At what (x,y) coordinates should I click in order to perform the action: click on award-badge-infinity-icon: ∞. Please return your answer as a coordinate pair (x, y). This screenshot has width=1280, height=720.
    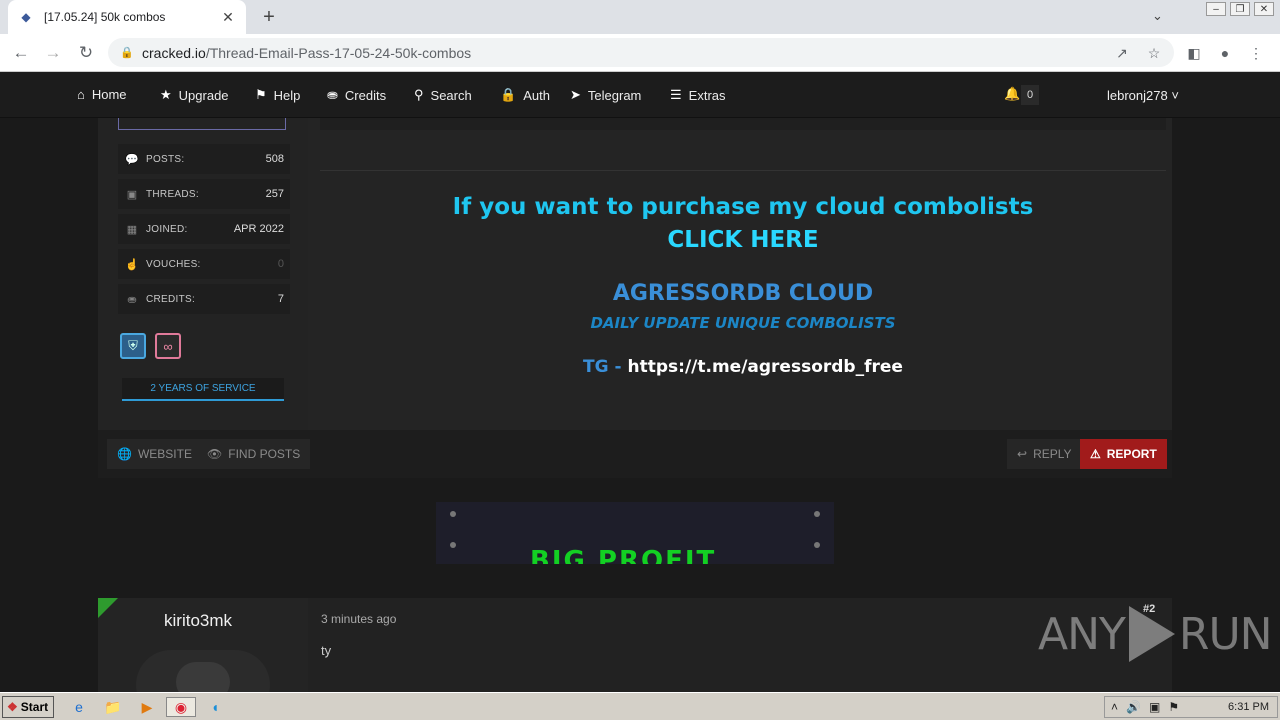
    Looking at the image, I should click on (168, 346).